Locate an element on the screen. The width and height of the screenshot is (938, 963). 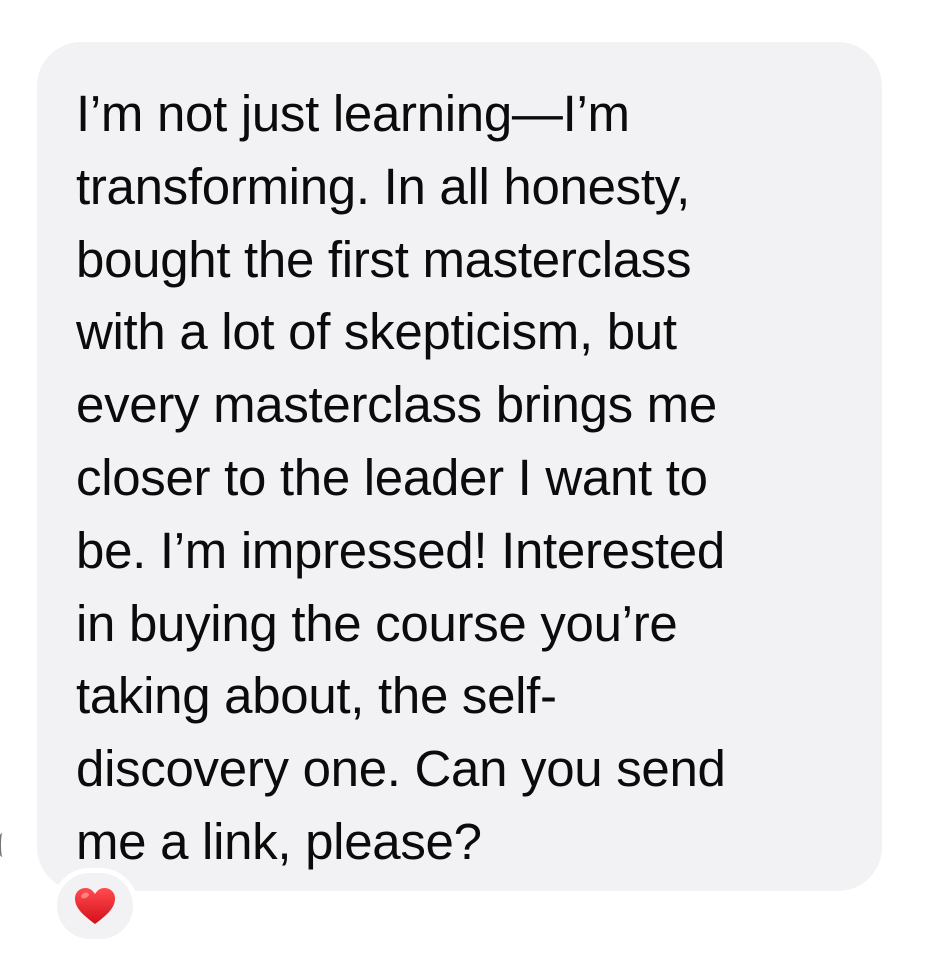
heart-icon is located at coordinates (95, 906).